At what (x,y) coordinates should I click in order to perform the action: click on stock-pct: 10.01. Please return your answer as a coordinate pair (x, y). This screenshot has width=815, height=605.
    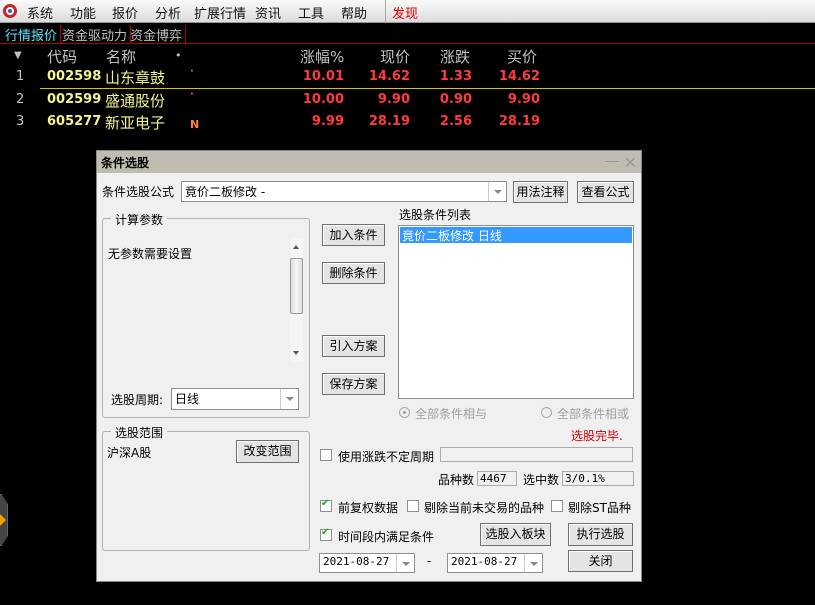
    Looking at the image, I should click on (323, 76).